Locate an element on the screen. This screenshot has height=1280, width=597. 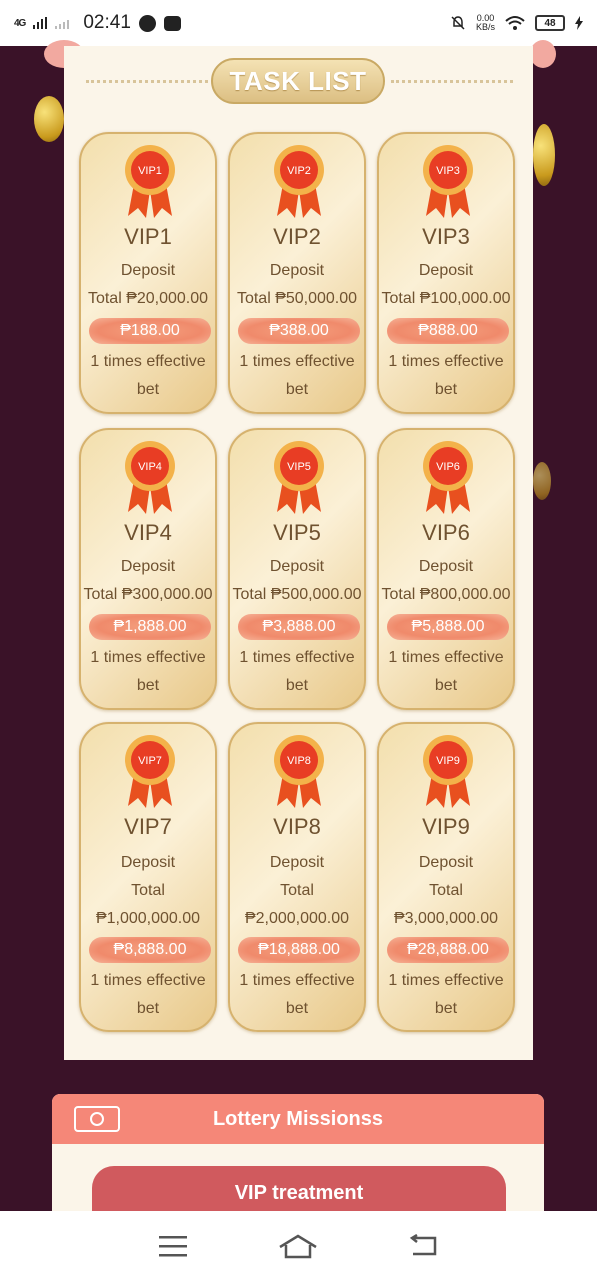
status-right: 0.00 KB/s 48 is located at coordinates (516, 23).